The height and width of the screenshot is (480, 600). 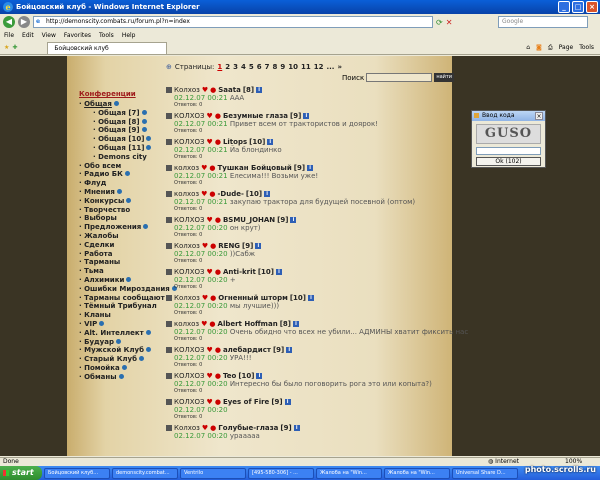 What do you see at coordinates (124, 333) in the screenshot?
I see `sidebar-item: · Alt. Интеллект` at bounding box center [124, 333].